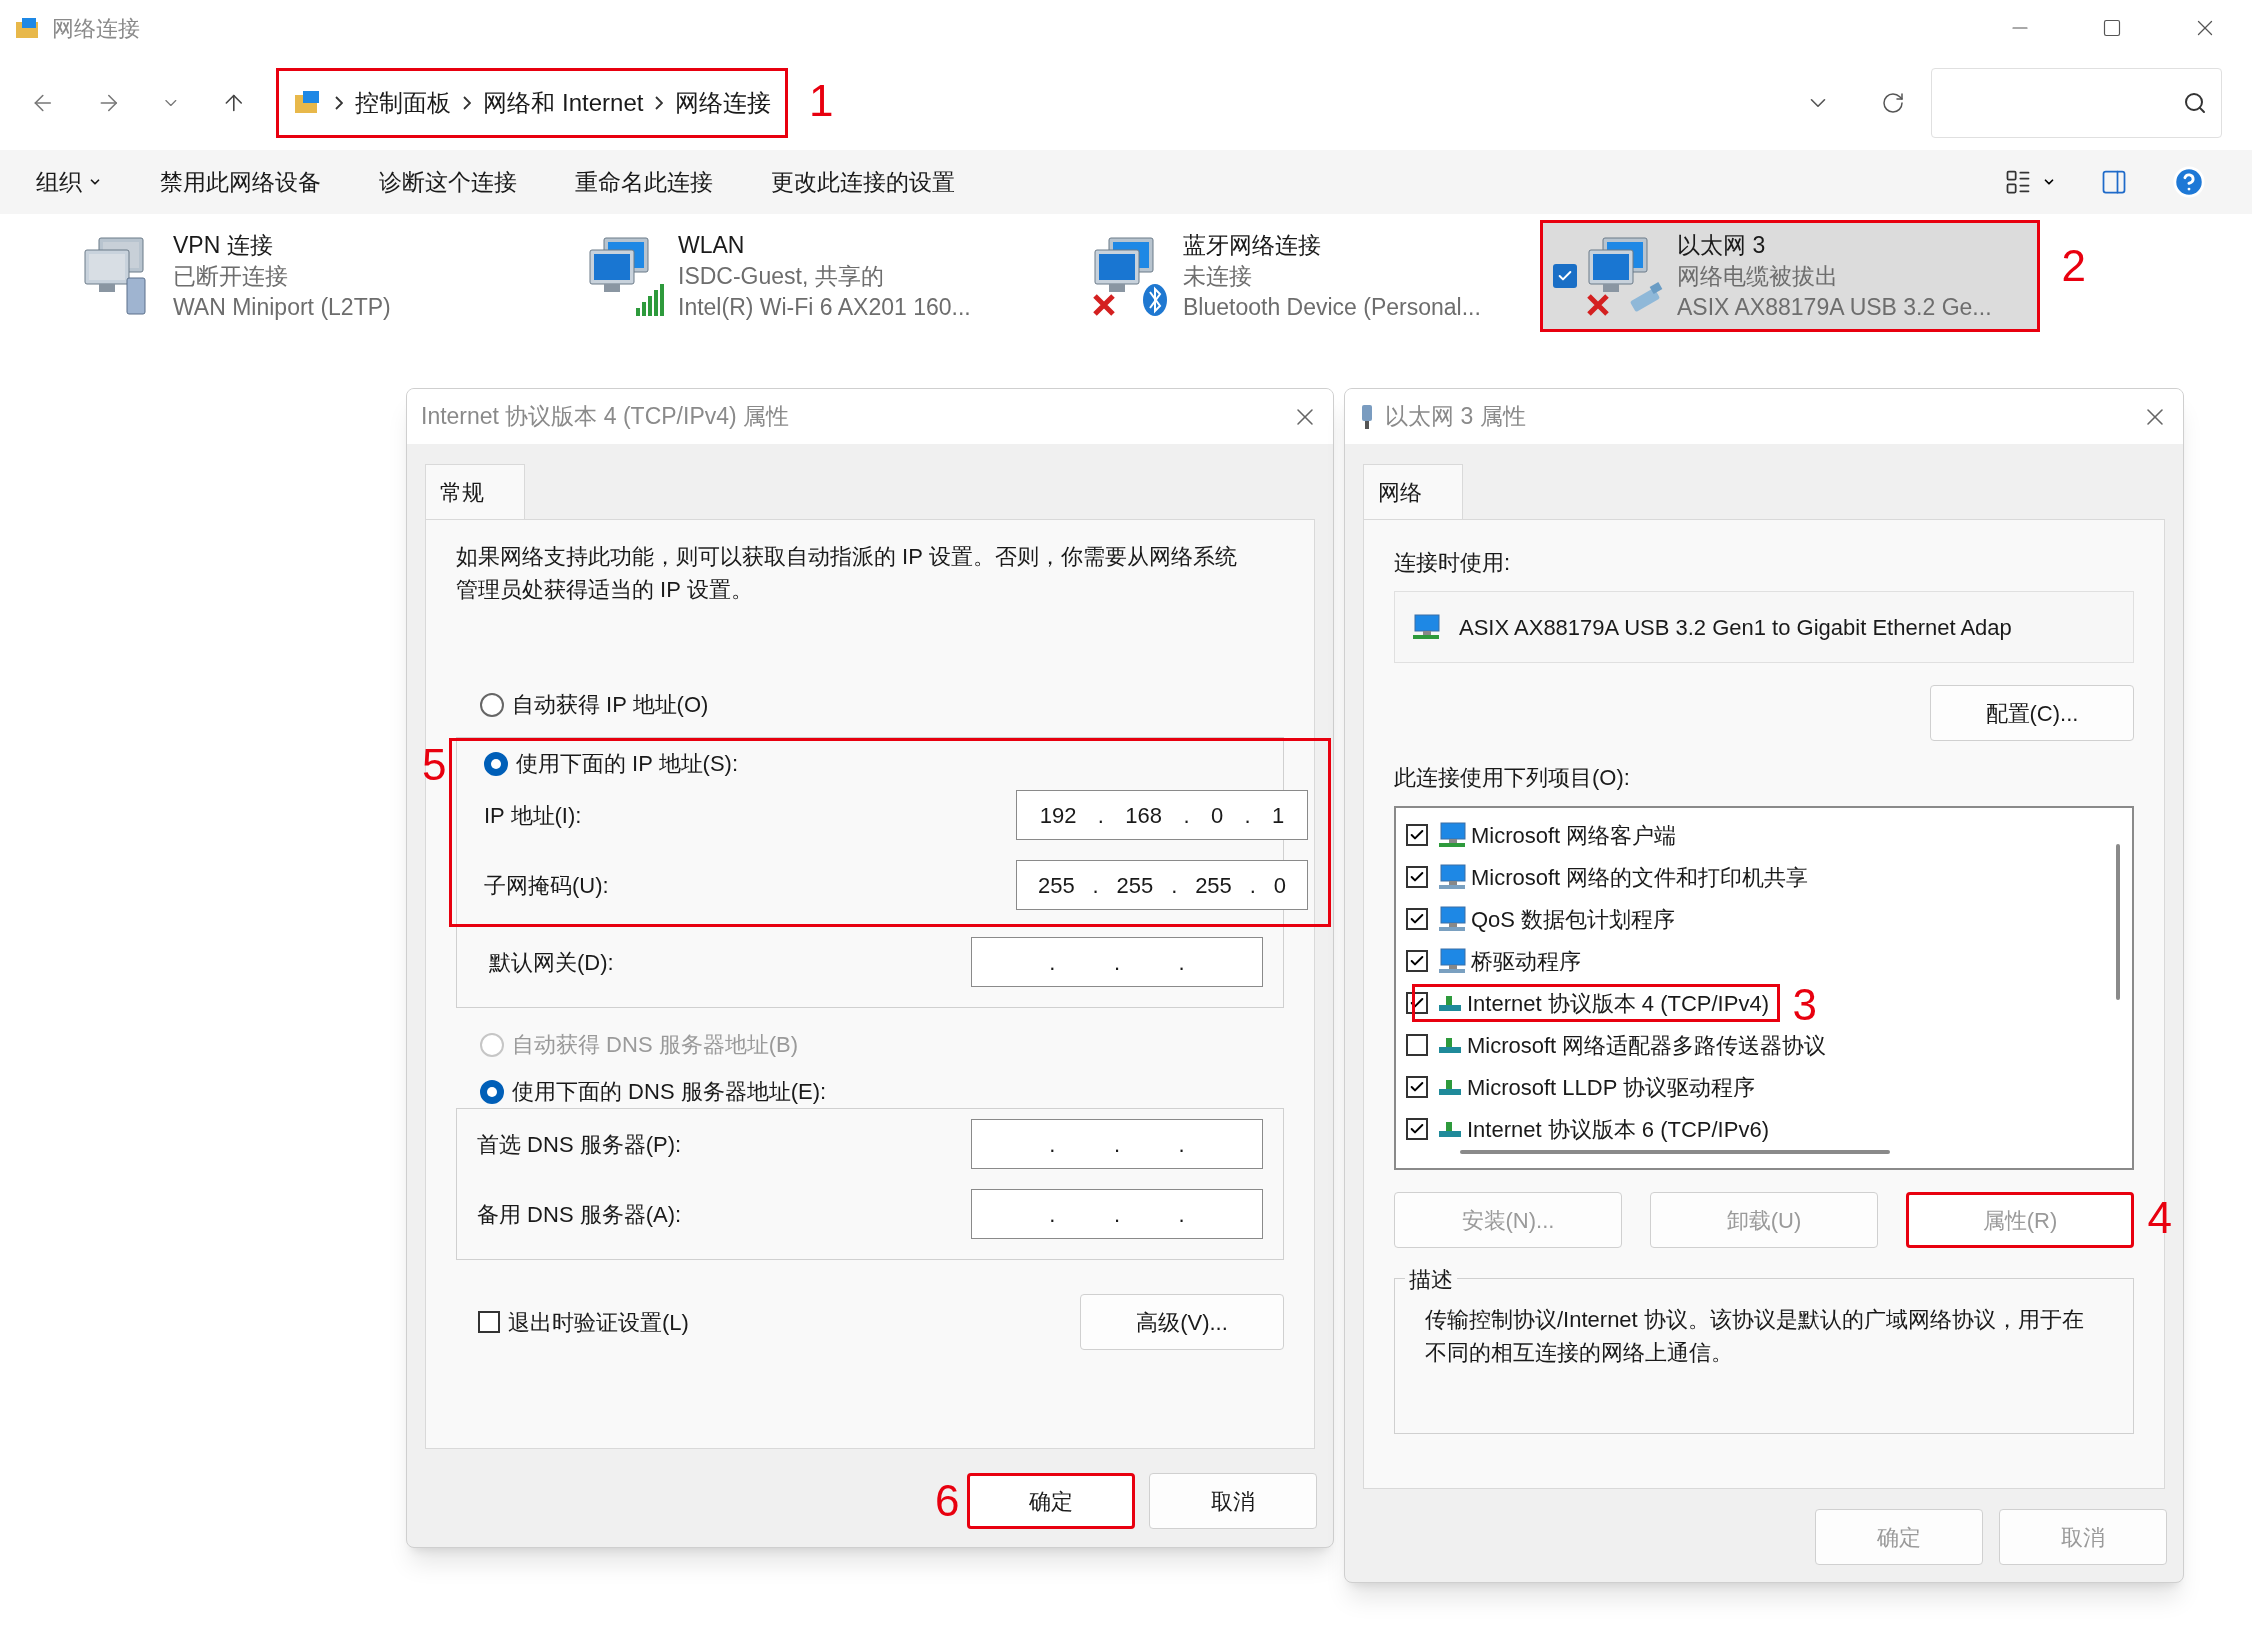  Describe the element at coordinates (1549, 919) in the screenshot. I see `list-item: QoS 数据包计划程序` at that location.